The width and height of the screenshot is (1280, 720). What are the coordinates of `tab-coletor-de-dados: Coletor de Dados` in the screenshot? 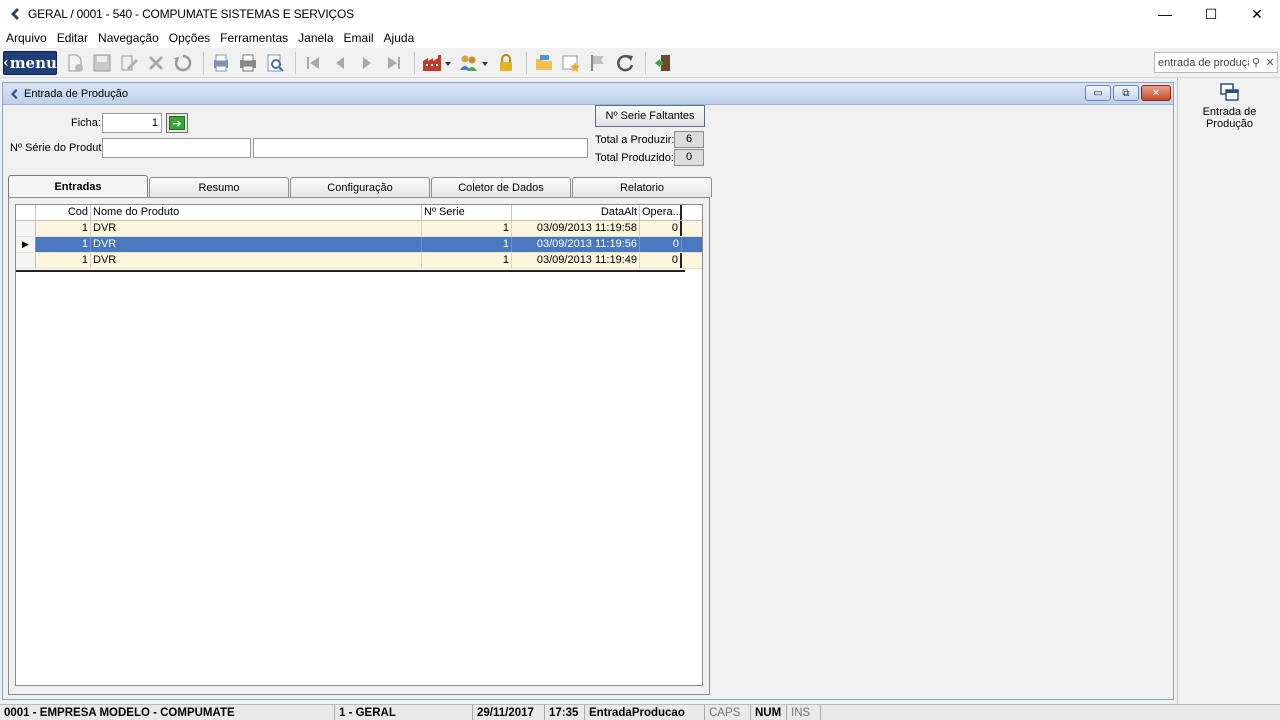 It's located at (501, 187).